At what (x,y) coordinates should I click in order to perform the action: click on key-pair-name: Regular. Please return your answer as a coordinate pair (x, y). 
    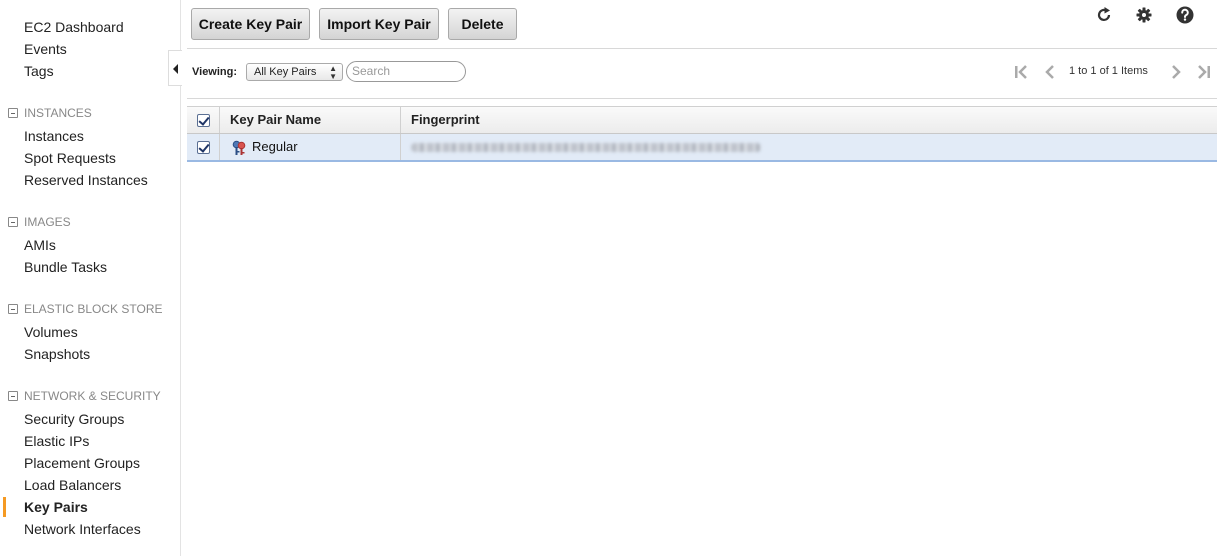
    Looking at the image, I should click on (275, 146).